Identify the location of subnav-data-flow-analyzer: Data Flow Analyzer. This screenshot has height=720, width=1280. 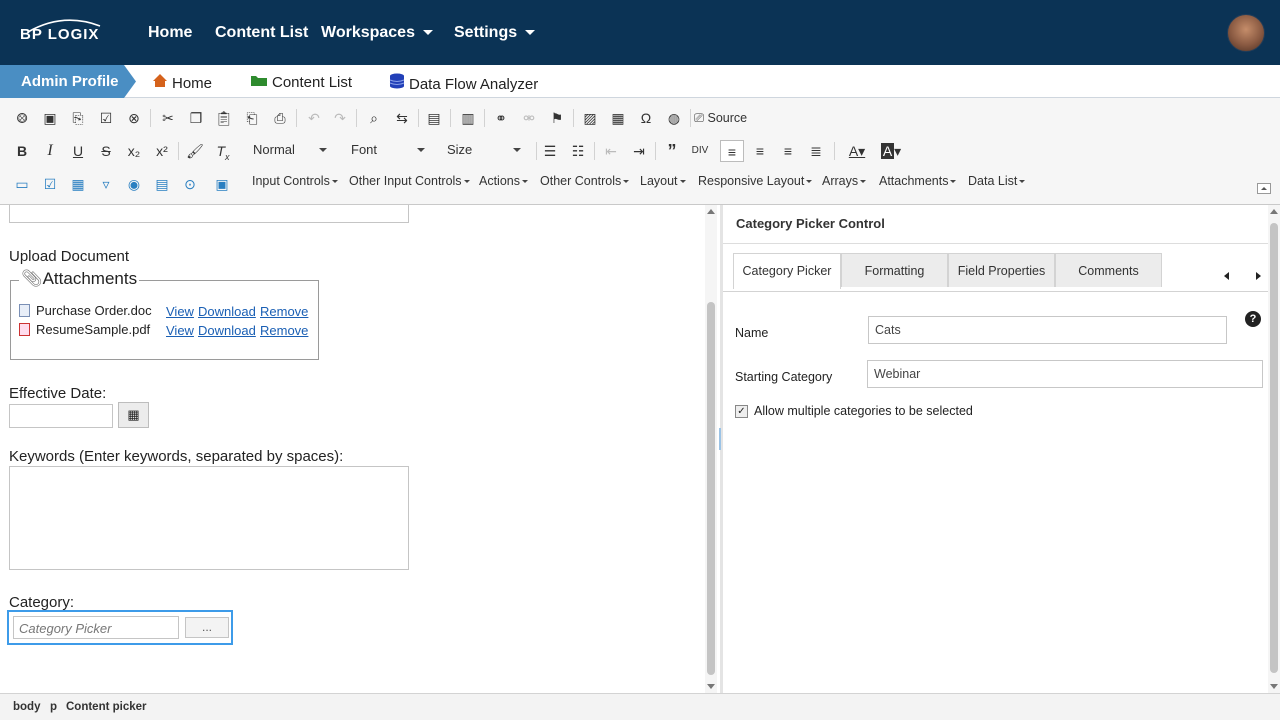
(463, 83).